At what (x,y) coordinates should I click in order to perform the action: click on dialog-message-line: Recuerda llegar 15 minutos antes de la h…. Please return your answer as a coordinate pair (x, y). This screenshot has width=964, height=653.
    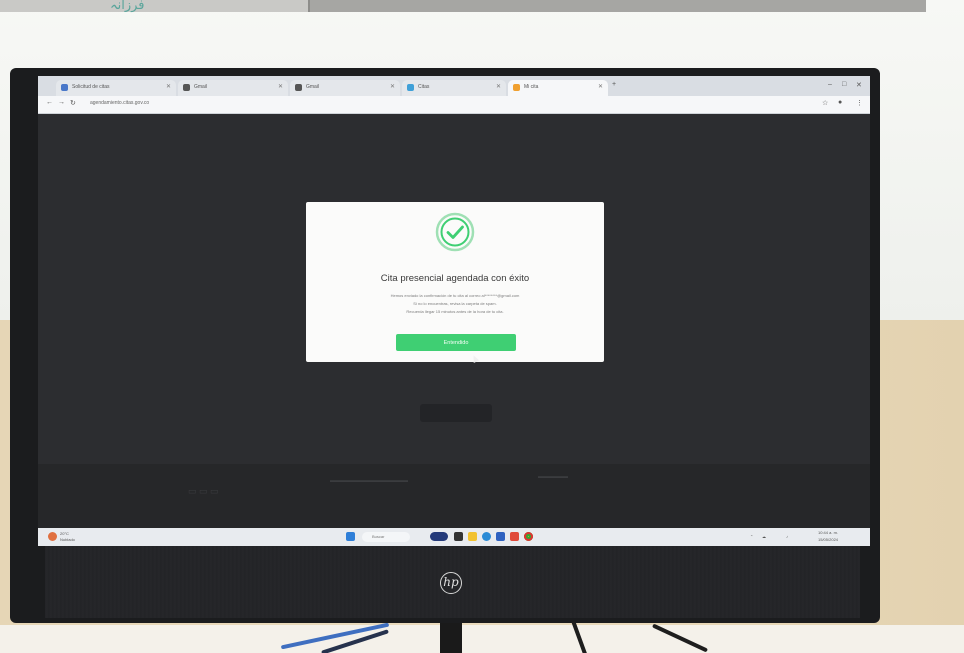
    Looking at the image, I should click on (455, 311).